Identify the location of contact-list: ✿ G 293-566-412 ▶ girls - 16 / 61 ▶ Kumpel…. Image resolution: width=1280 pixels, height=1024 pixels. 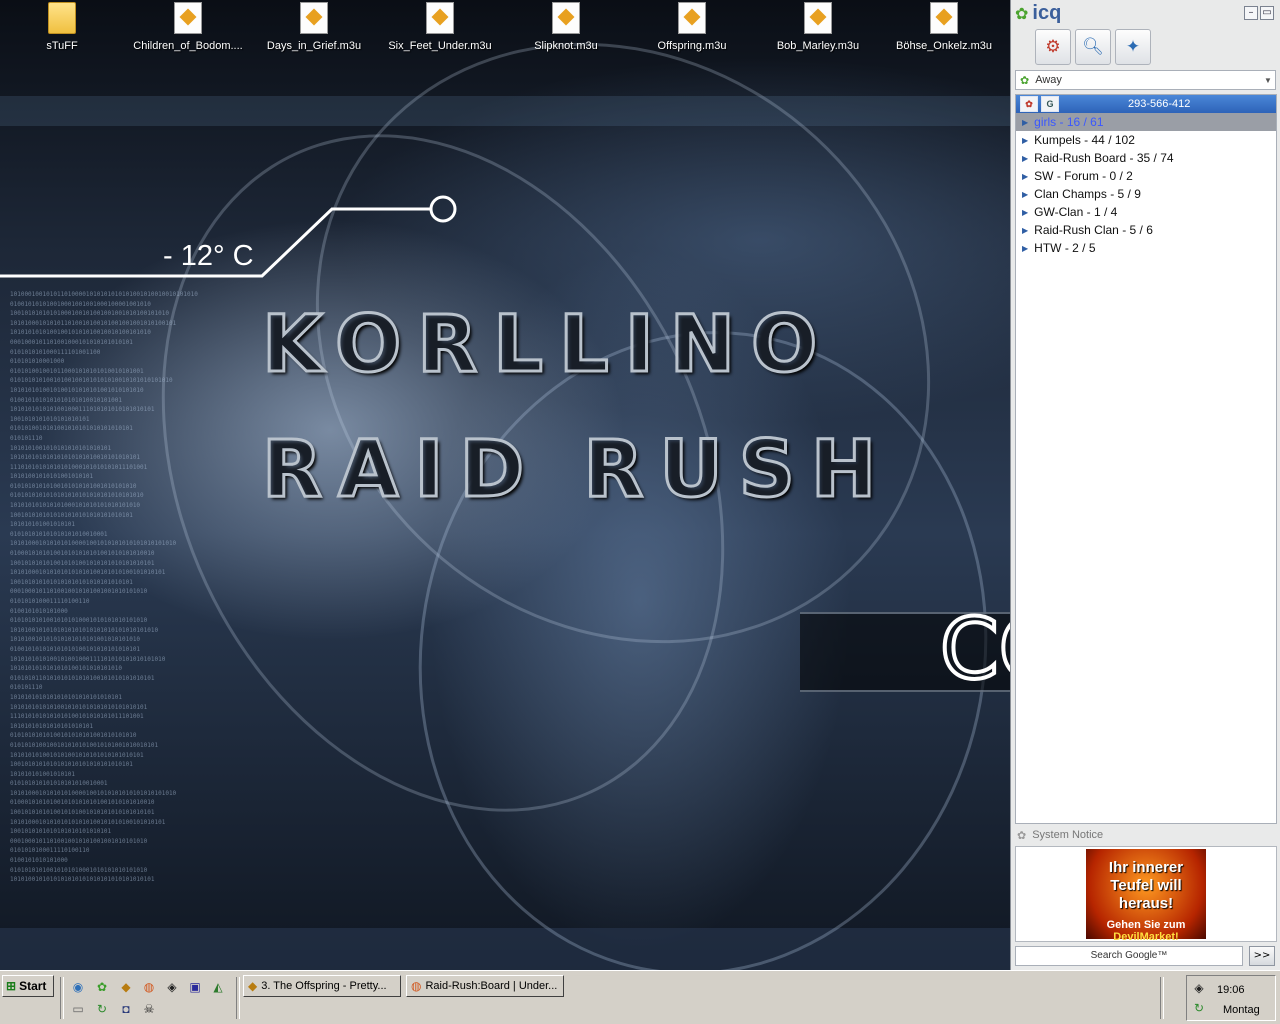
(1146, 459).